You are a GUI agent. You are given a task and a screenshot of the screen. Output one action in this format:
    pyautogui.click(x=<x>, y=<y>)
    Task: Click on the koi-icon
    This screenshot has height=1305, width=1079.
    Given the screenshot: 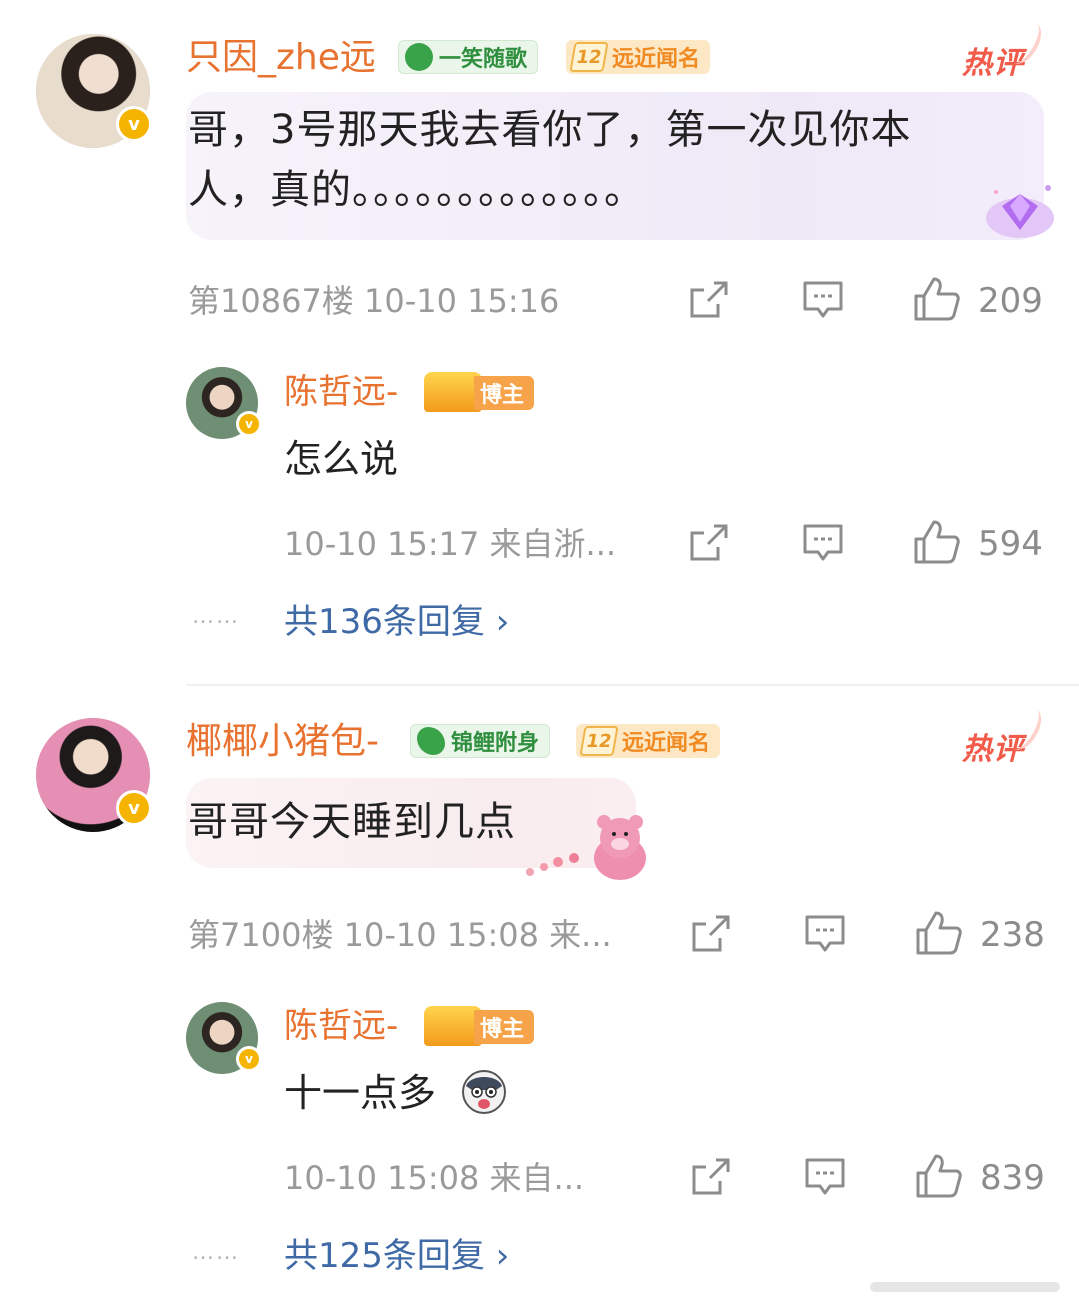 What is the action you would take?
    pyautogui.click(x=431, y=741)
    